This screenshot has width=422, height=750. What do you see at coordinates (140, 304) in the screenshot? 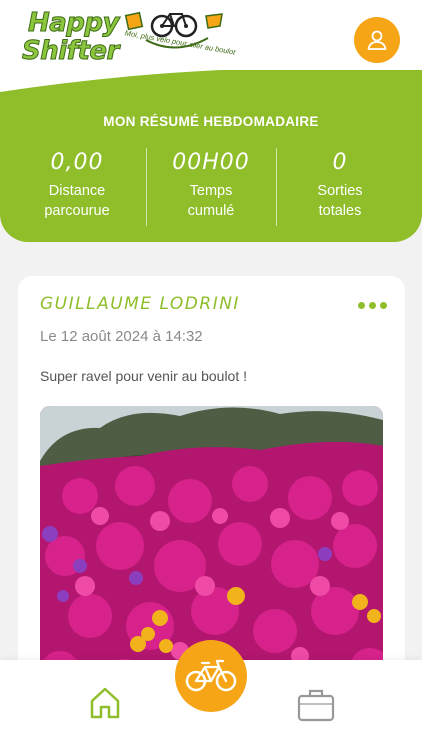
I see `post-author: GUILLAUME LODRINI` at bounding box center [140, 304].